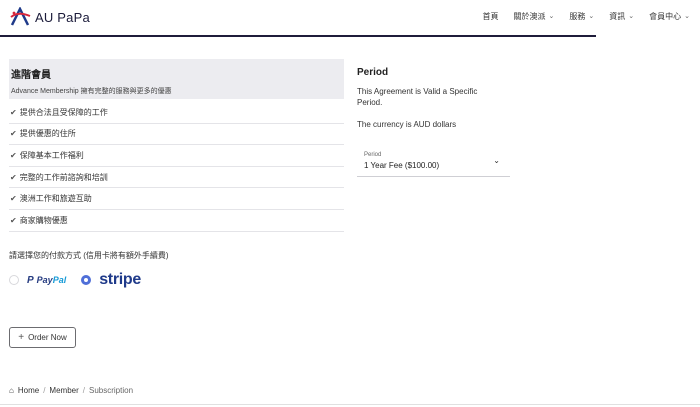 The height and width of the screenshot is (407, 700). I want to click on main-nav: 首頁 關於澳派 ⌄ 服務 ⌄ 資訊 ⌄ 會員中心 ⌄, so click(587, 16).